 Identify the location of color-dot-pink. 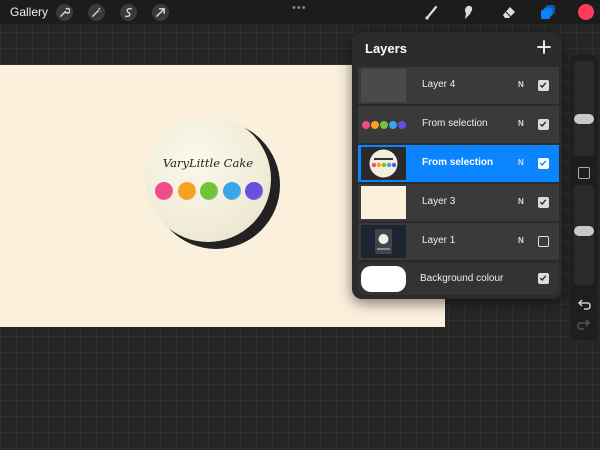
(164, 191).